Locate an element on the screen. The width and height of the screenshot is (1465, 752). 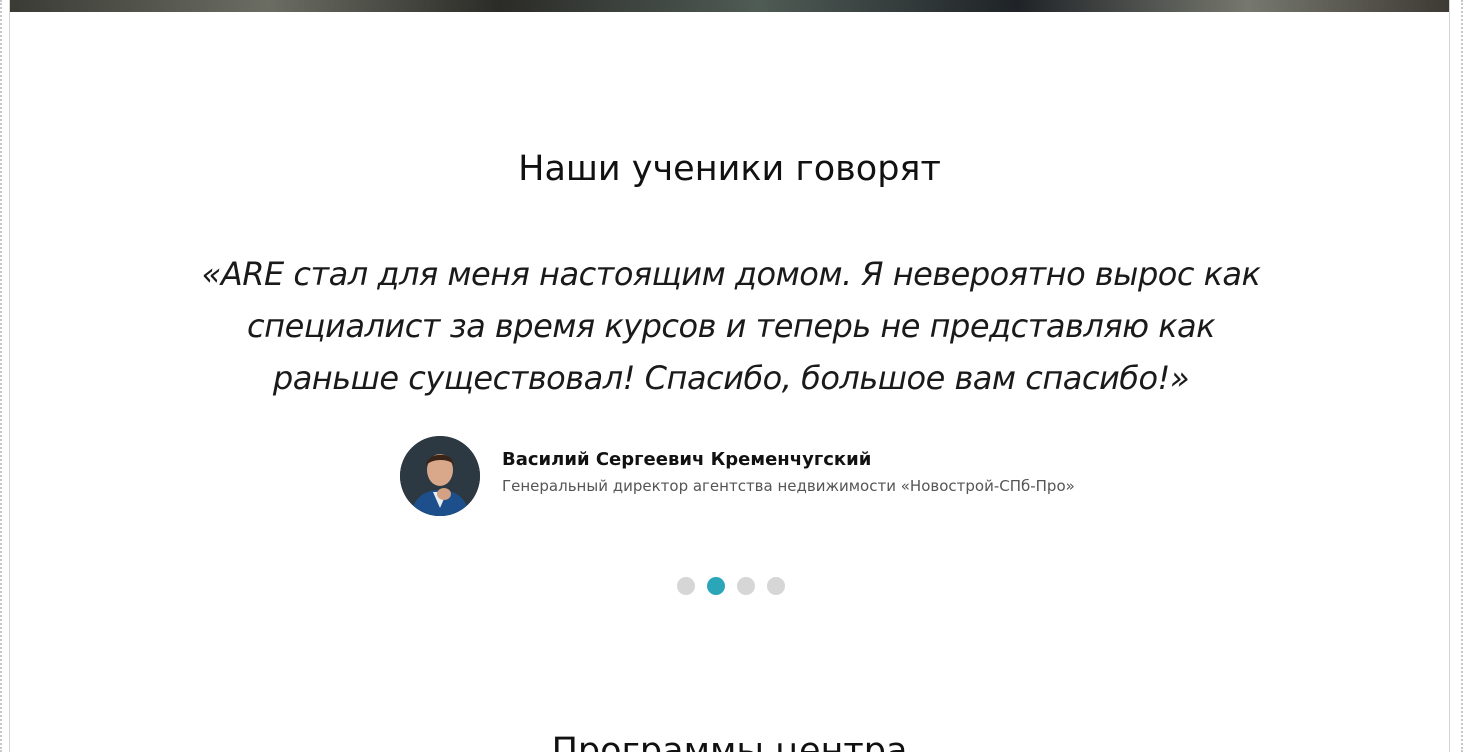
hero-image-bottom-edge is located at coordinates (729, 6).